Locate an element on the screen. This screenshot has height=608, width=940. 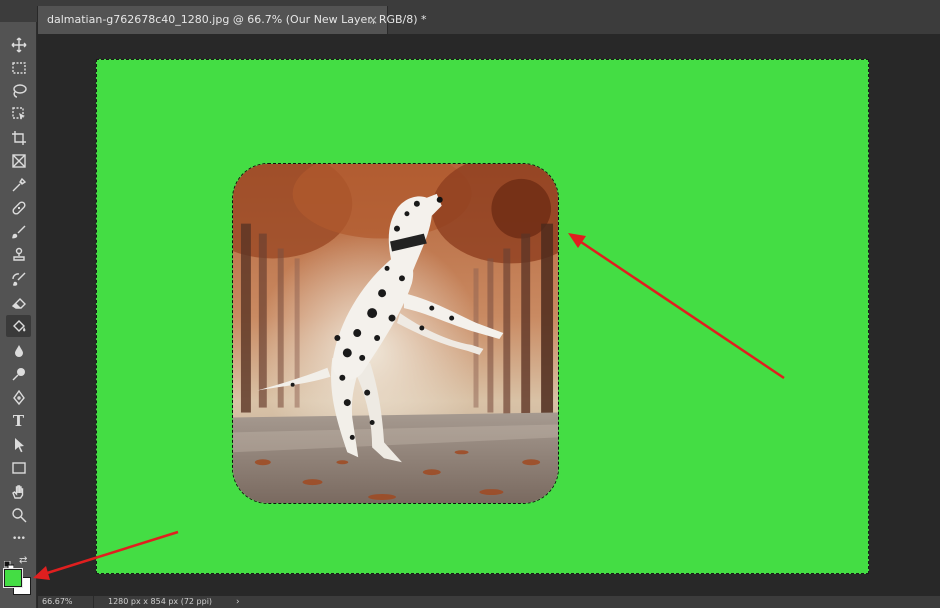
rectangular-marquee-tool-button is located at coordinates (18, 68).